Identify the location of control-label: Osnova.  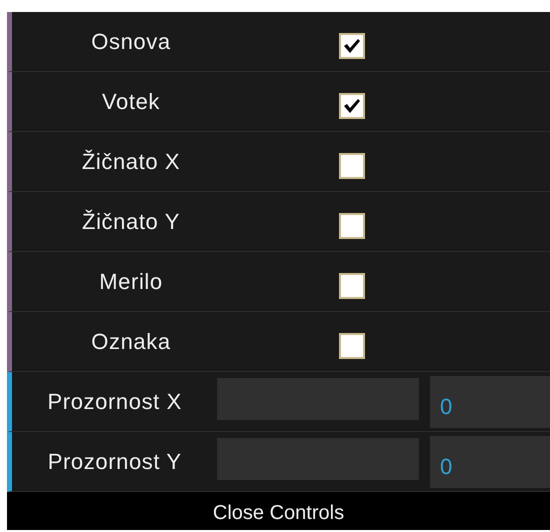
(131, 41).